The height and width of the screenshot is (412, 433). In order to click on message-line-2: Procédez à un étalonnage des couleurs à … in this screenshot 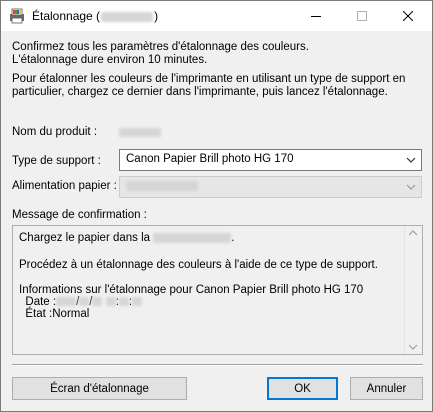, I will do `click(198, 265)`.